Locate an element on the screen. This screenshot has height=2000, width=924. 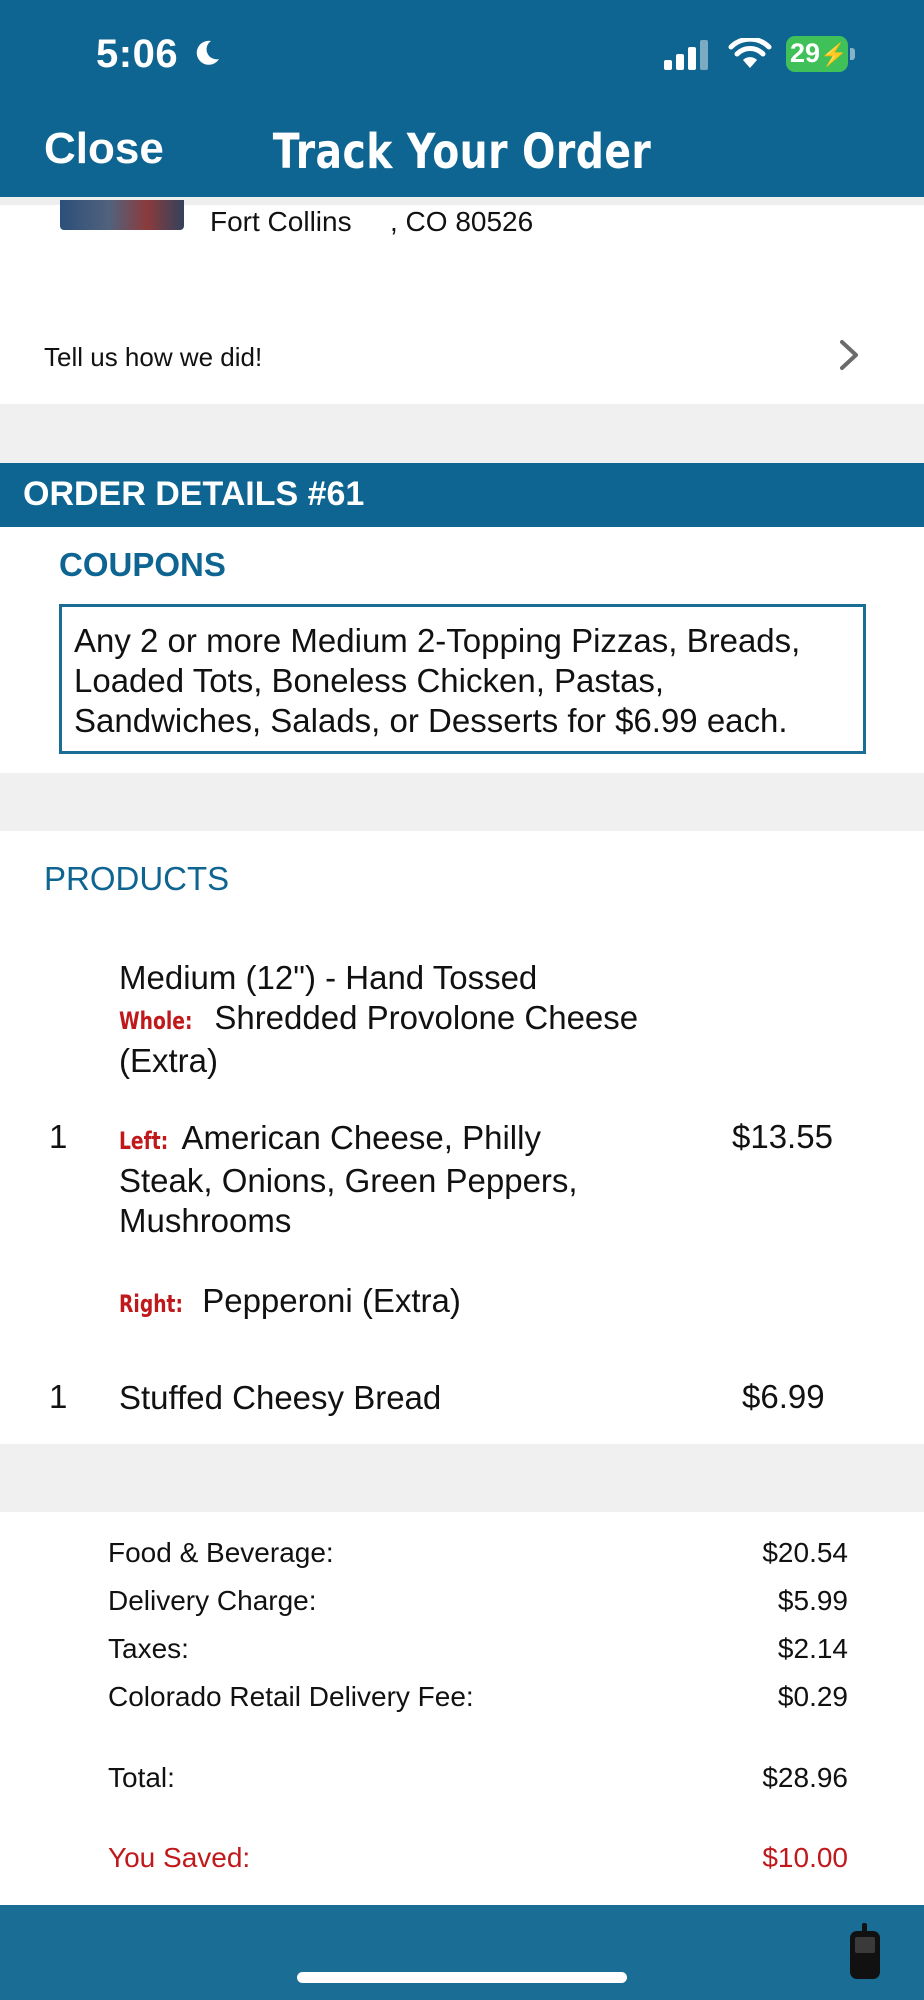
app-header: 5:06 29⚡ Close Track Your Order is located at coordinates (462, 98).